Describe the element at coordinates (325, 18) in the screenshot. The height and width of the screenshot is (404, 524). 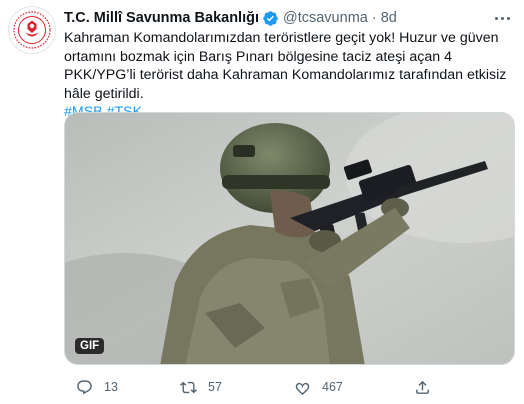
I see `account-handle: @tcsavunma` at that location.